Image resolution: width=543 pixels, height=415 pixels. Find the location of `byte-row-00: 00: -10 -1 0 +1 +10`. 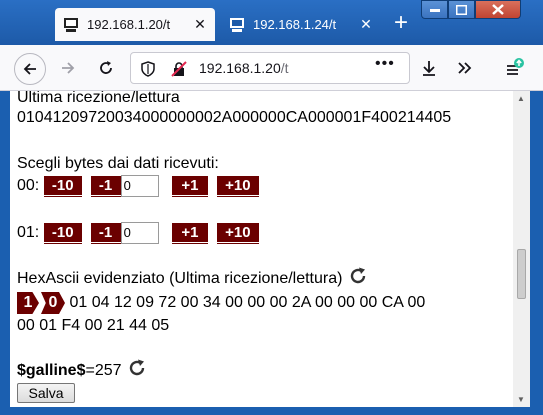

byte-row-00: 00: -10 -1 0 +1 +10 is located at coordinates (138, 186).